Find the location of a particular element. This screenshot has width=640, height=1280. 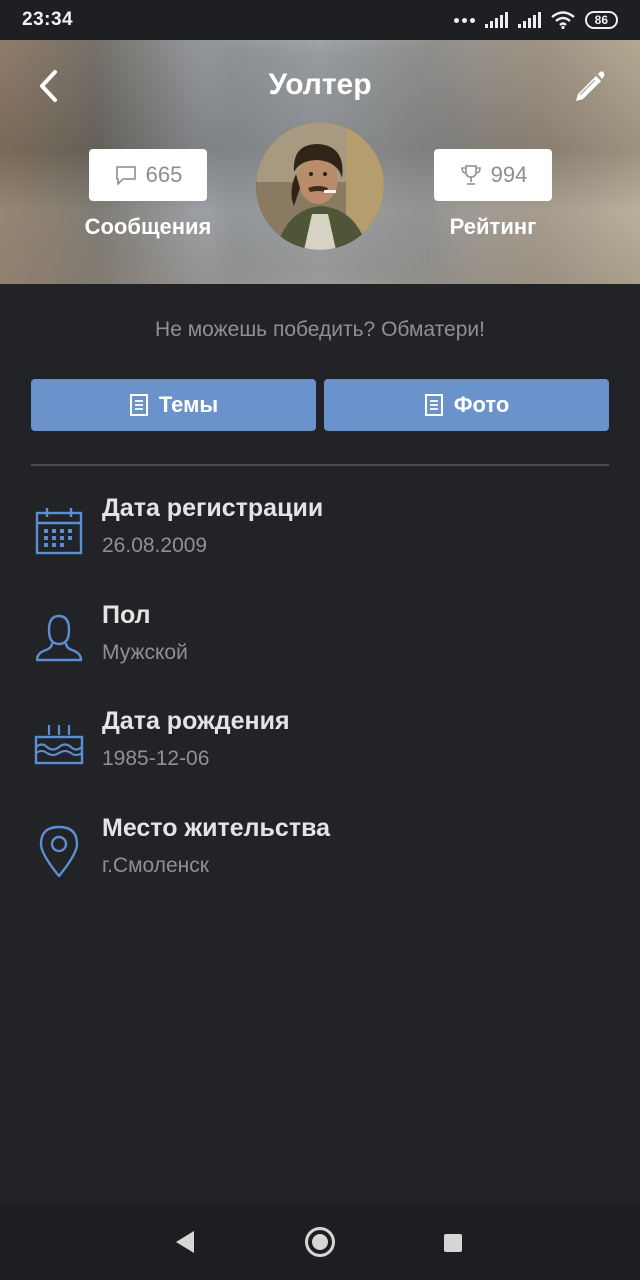

more-dots-icon is located at coordinates (464, 20).